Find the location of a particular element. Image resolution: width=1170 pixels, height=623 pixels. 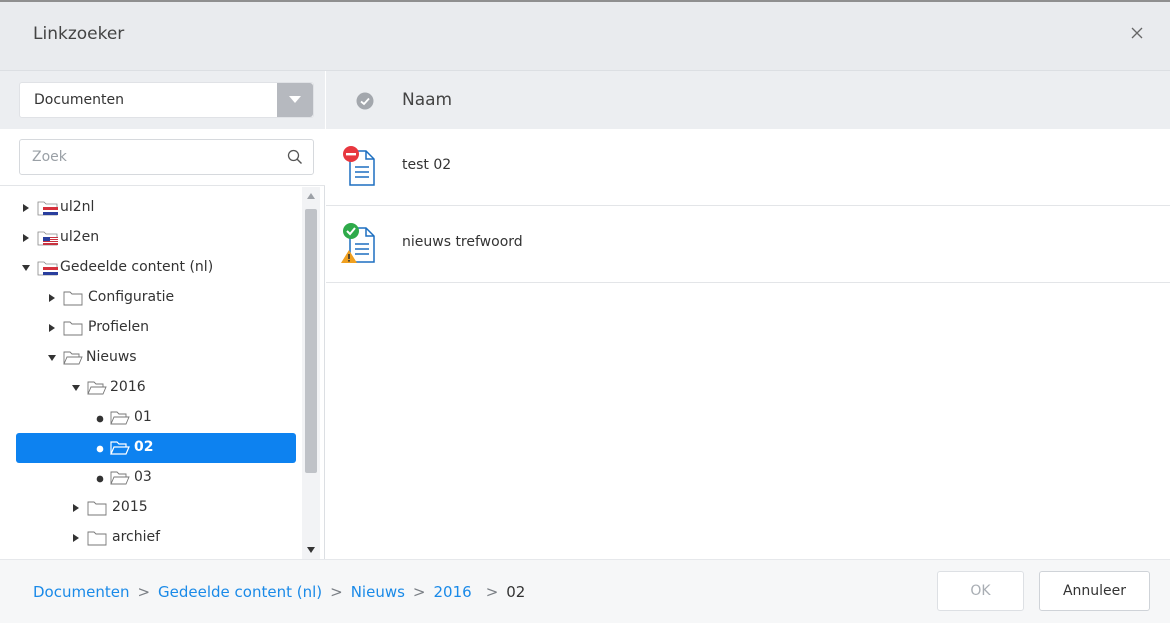

result-name: test 02 is located at coordinates (427, 165).